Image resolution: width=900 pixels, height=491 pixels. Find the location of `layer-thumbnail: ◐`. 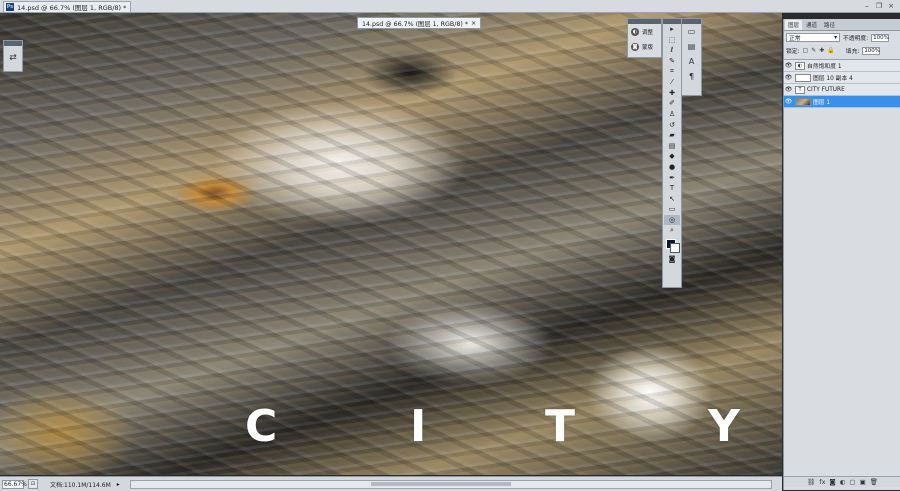

layer-thumbnail: ◐ is located at coordinates (800, 65).